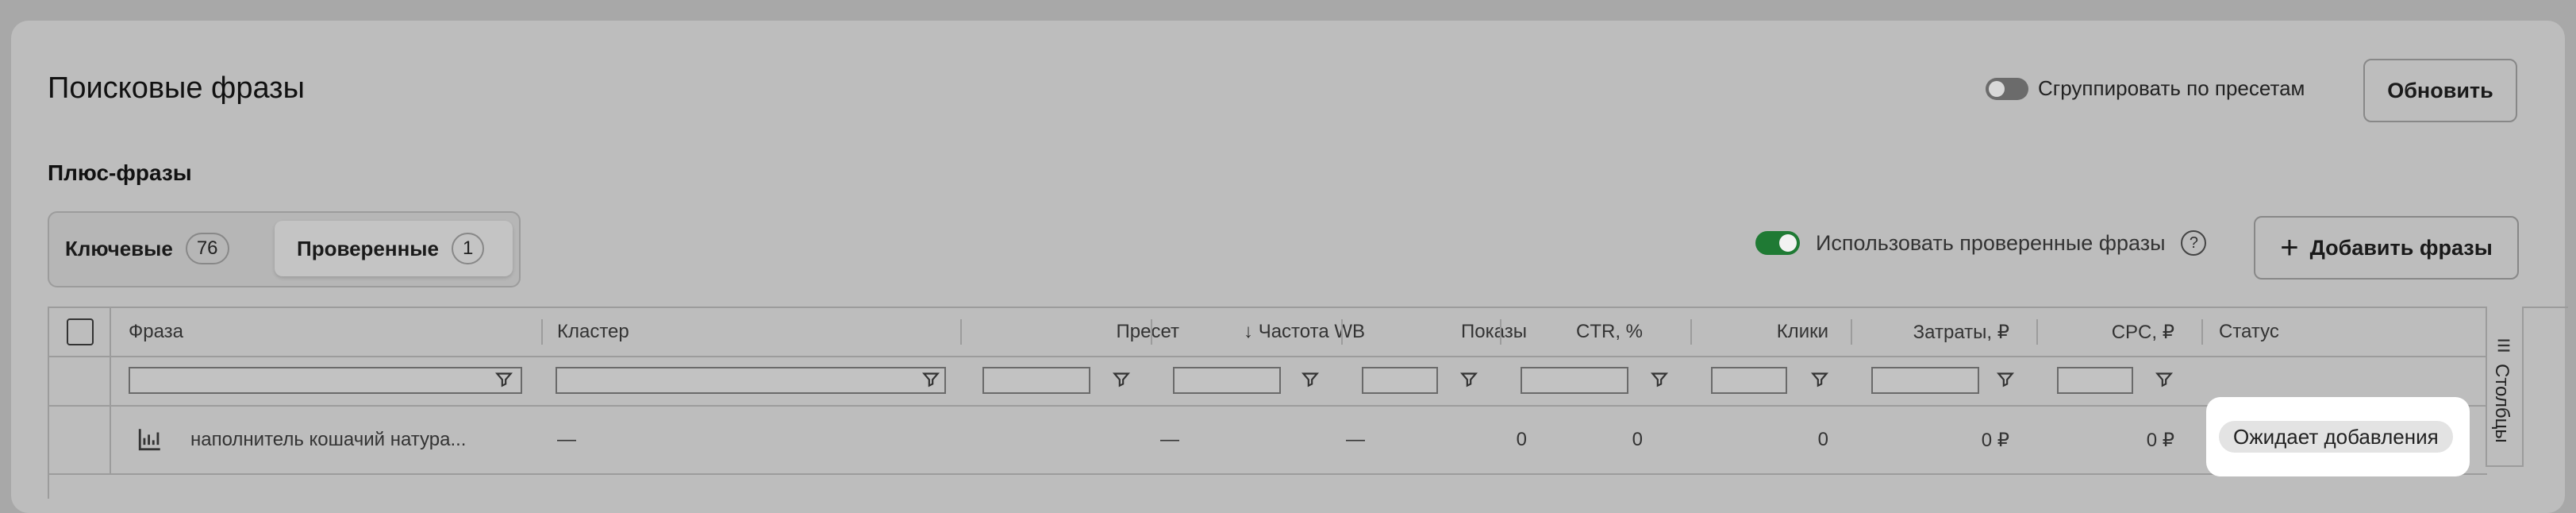  I want to click on clicks-cell: 0, so click(1822, 439).